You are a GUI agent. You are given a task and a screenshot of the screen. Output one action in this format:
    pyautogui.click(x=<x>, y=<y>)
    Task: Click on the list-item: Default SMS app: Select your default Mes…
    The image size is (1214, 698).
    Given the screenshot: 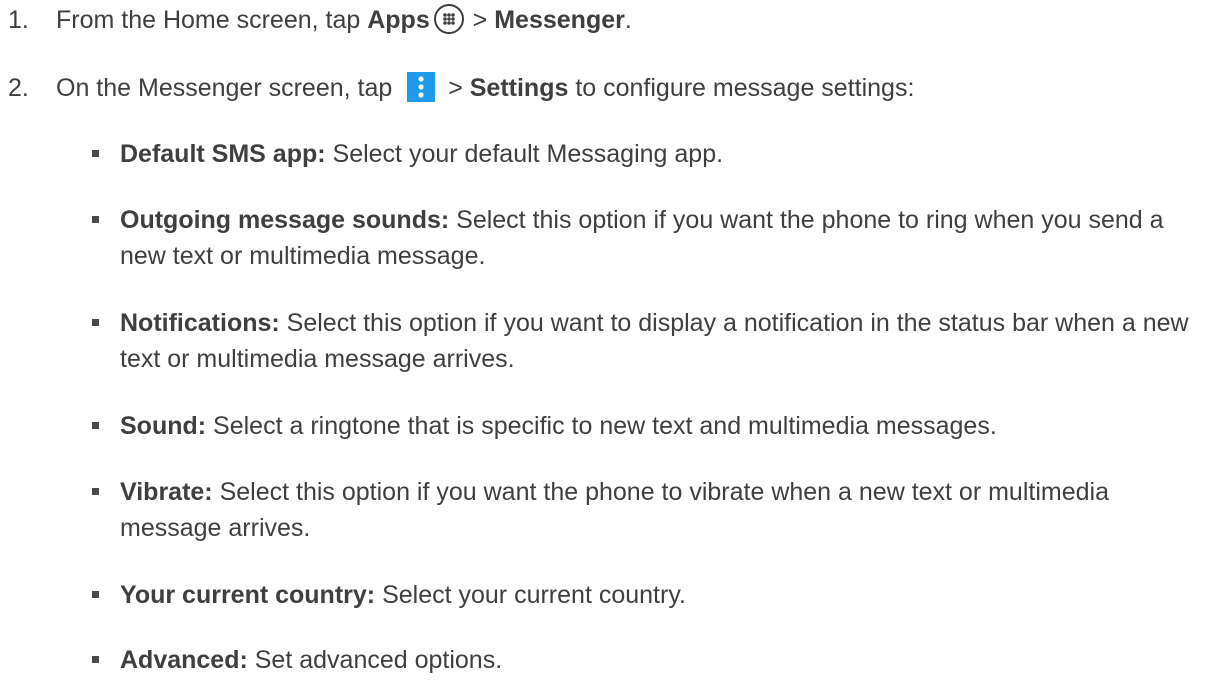 What is the action you would take?
    pyautogui.click(x=643, y=154)
    